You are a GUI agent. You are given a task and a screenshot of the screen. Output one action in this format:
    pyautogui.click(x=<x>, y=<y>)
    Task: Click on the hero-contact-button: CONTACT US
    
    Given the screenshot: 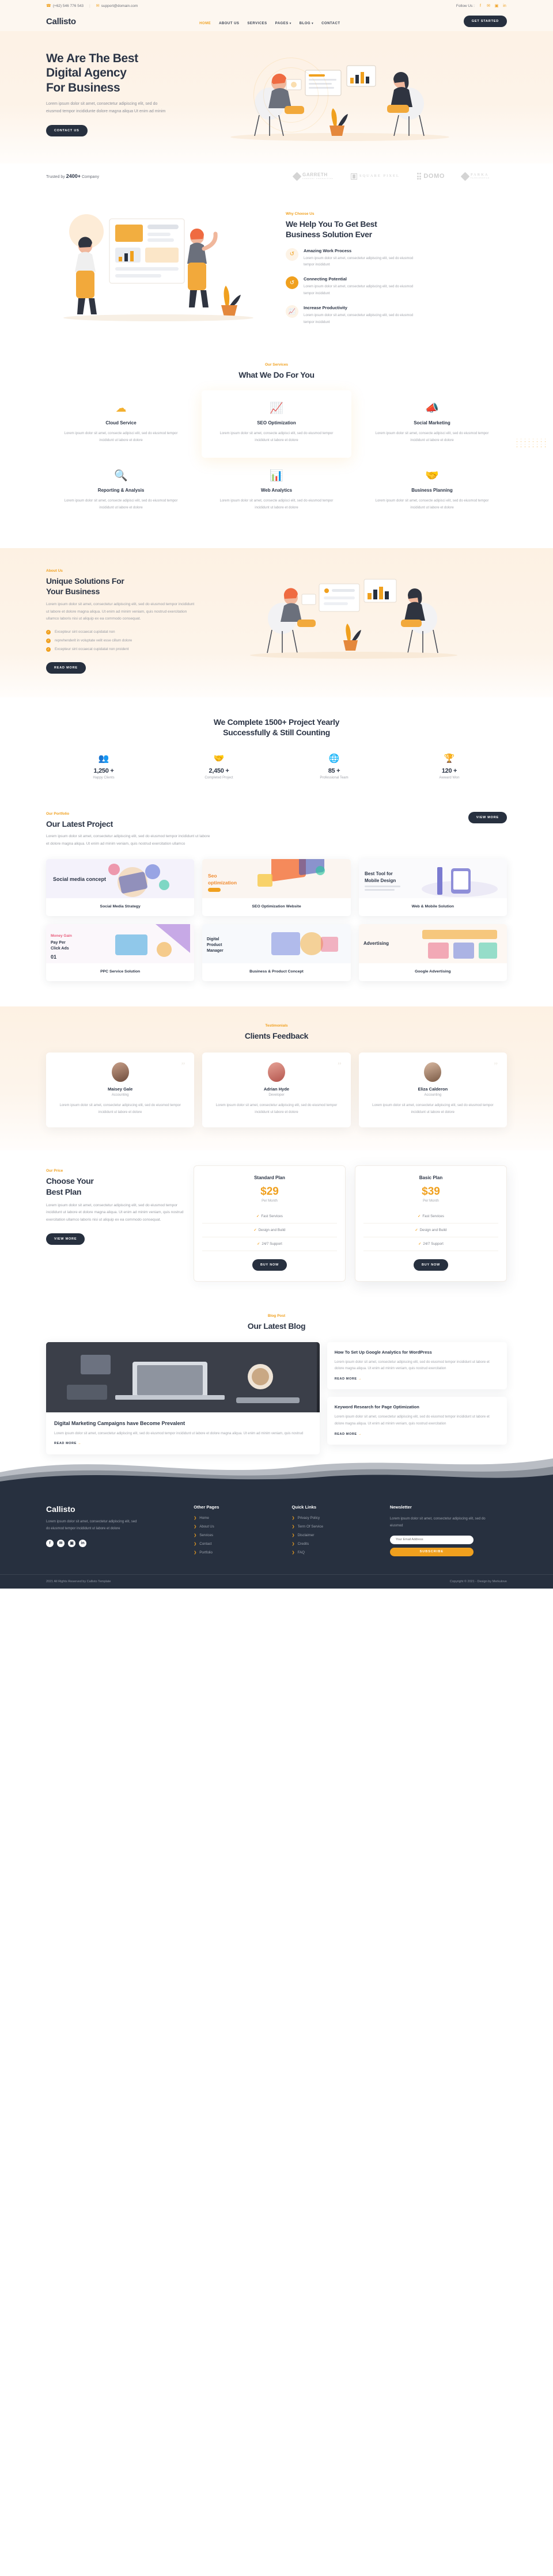 What is the action you would take?
    pyautogui.click(x=67, y=131)
    